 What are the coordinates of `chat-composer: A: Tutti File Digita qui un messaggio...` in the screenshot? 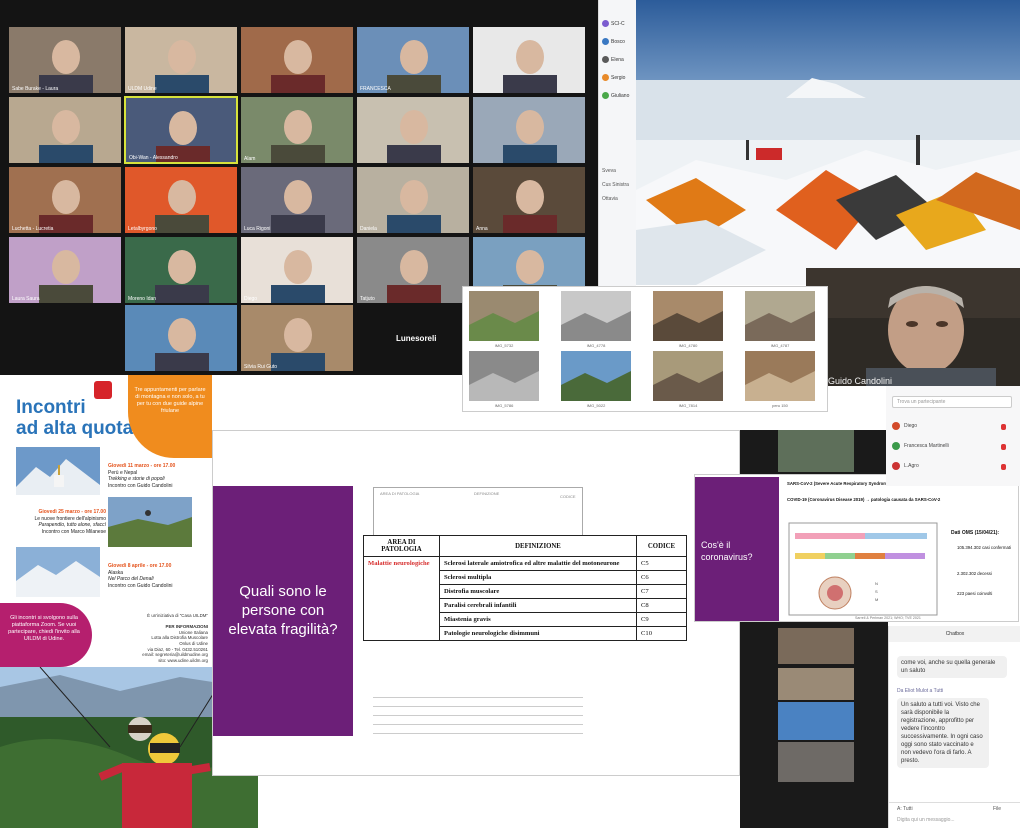 It's located at (954, 815).